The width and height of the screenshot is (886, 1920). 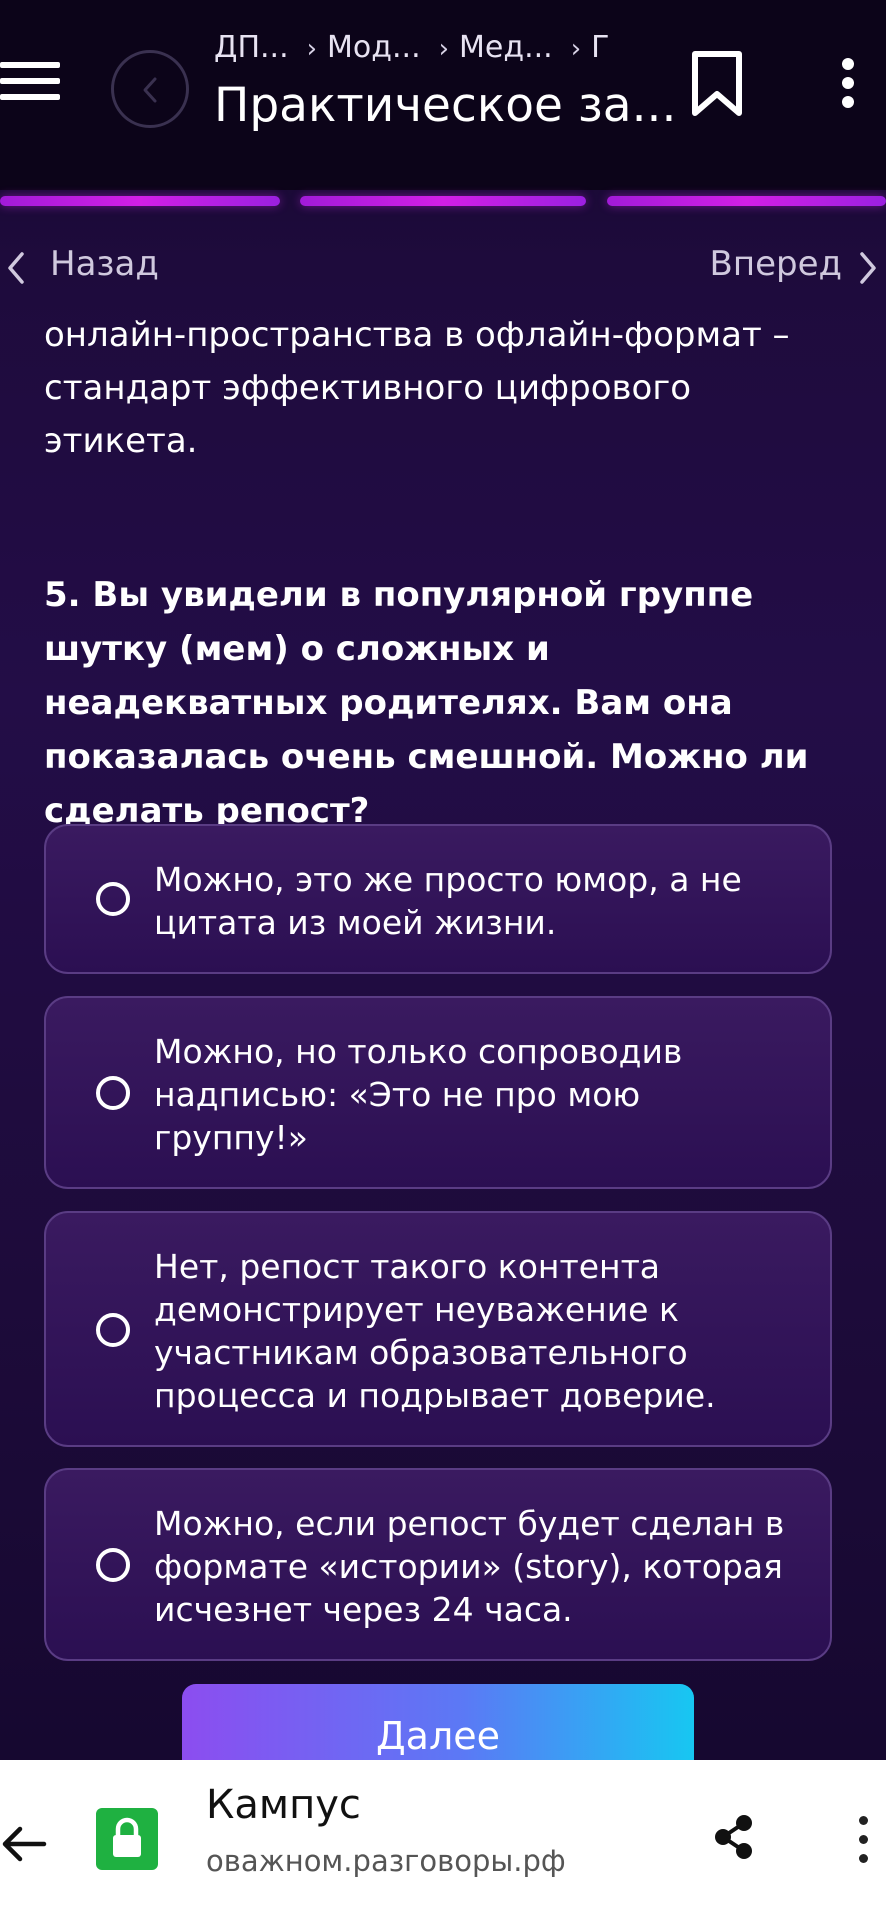 I want to click on site-url: оважном.разговоры.рф, so click(x=386, y=1861).